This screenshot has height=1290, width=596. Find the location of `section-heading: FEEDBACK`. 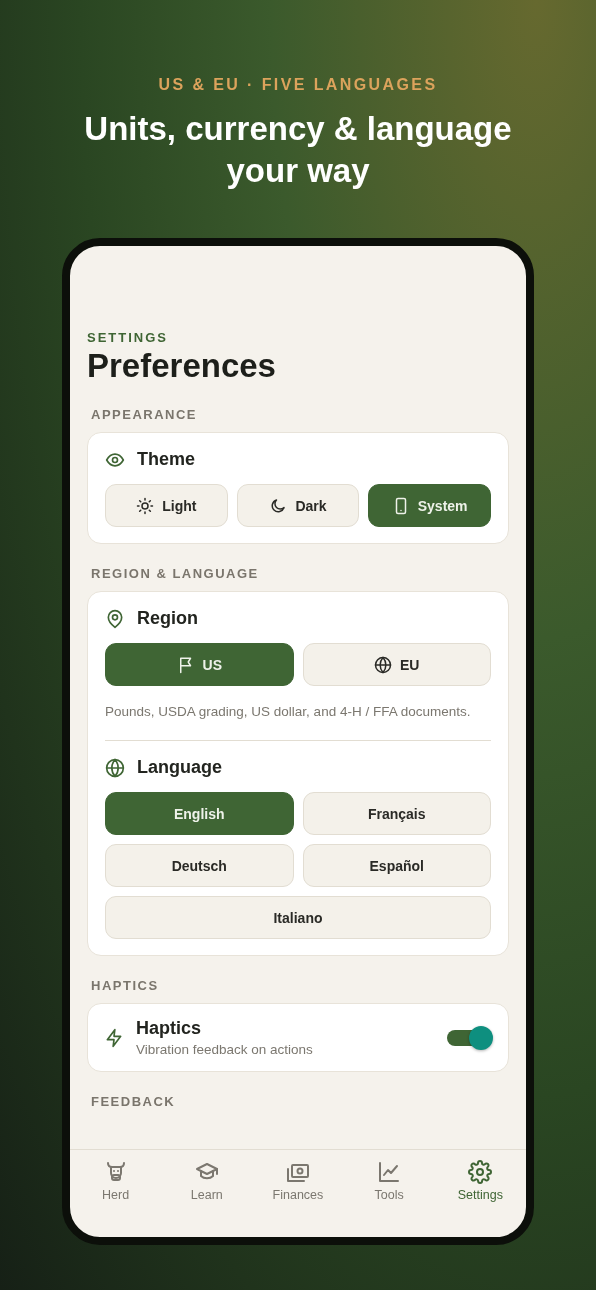

section-heading: FEEDBACK is located at coordinates (134, 1101).